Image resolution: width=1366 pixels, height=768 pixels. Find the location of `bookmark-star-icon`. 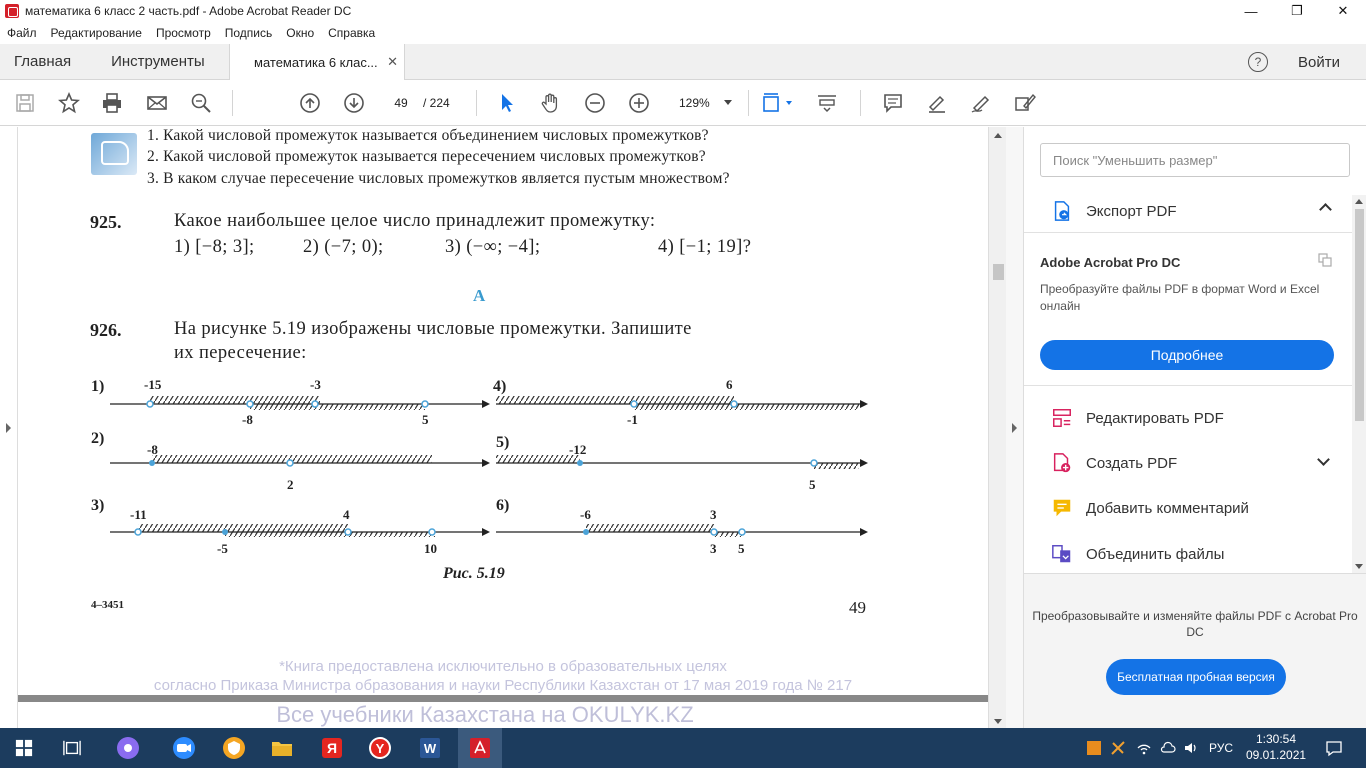

bookmark-star-icon is located at coordinates (69, 103).